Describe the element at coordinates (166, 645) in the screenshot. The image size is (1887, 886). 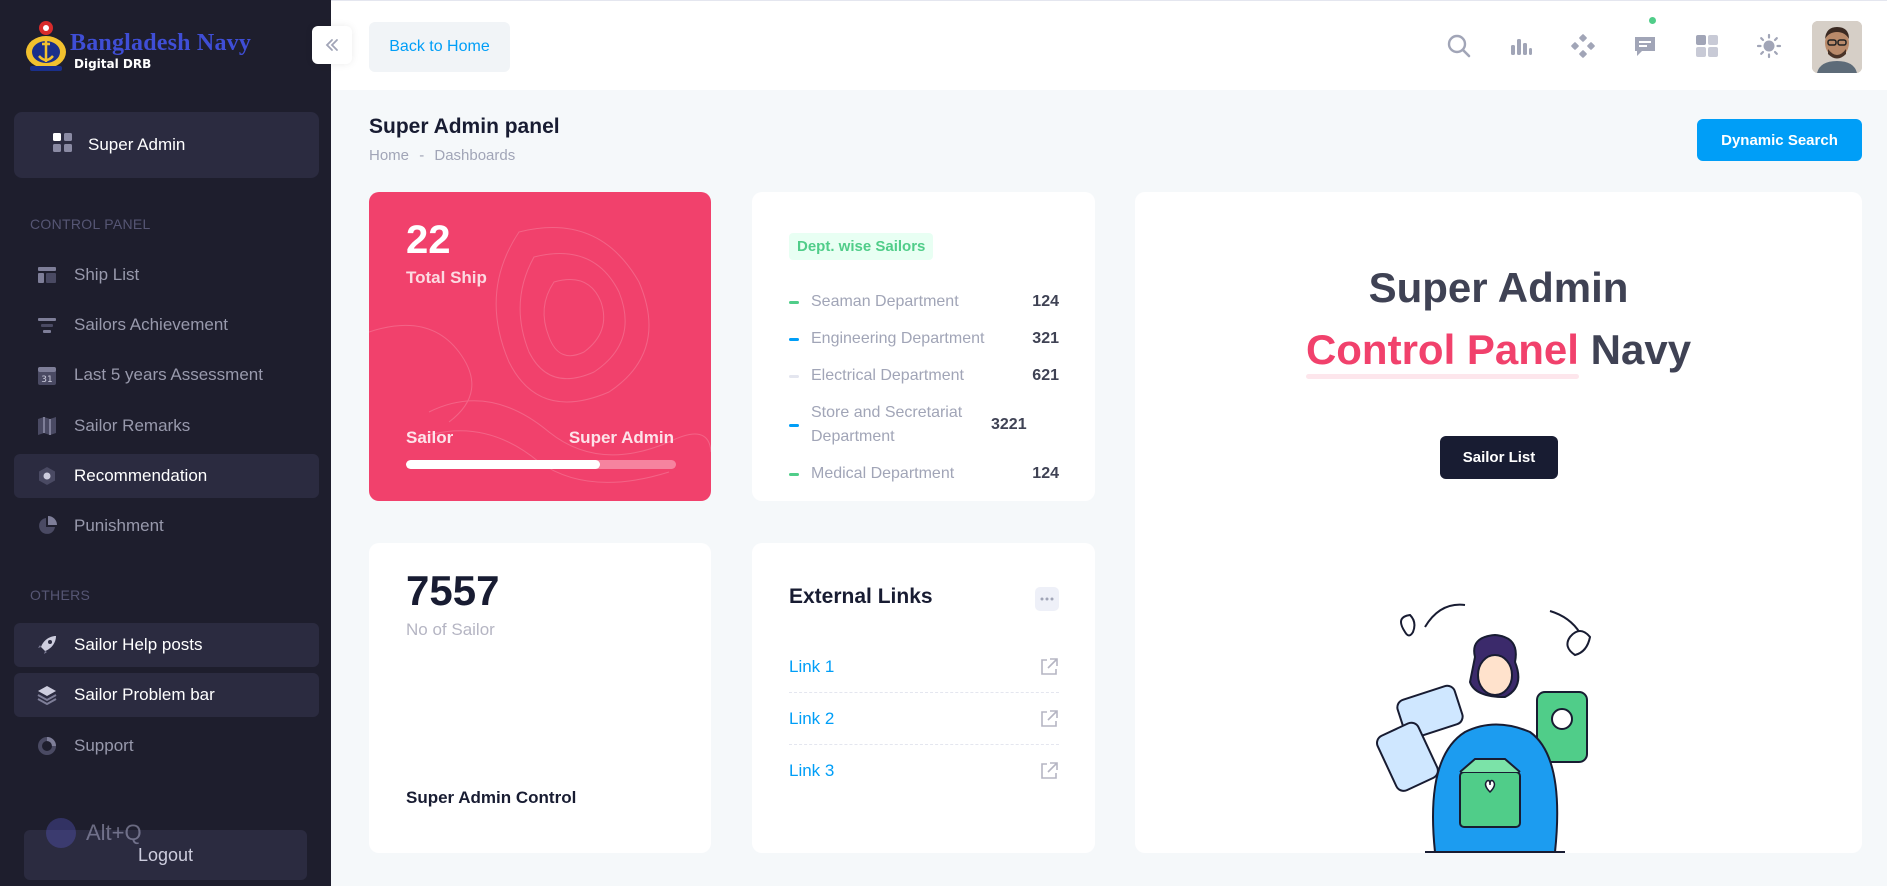
I see `sidebar-item-sailor-help-posts: Sailor Help posts` at that location.